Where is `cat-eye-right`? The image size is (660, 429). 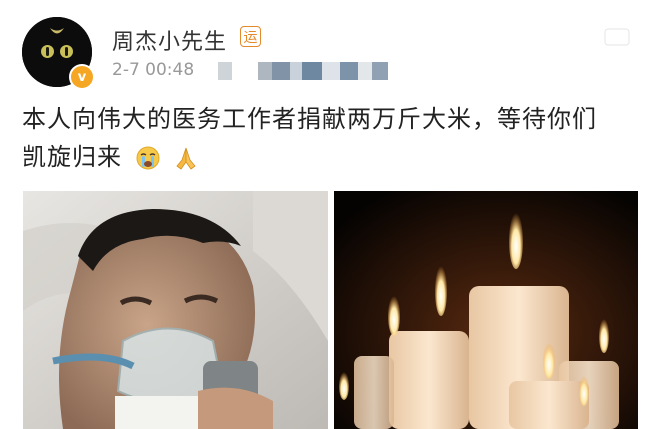
cat-eye-right is located at coordinates (66, 51).